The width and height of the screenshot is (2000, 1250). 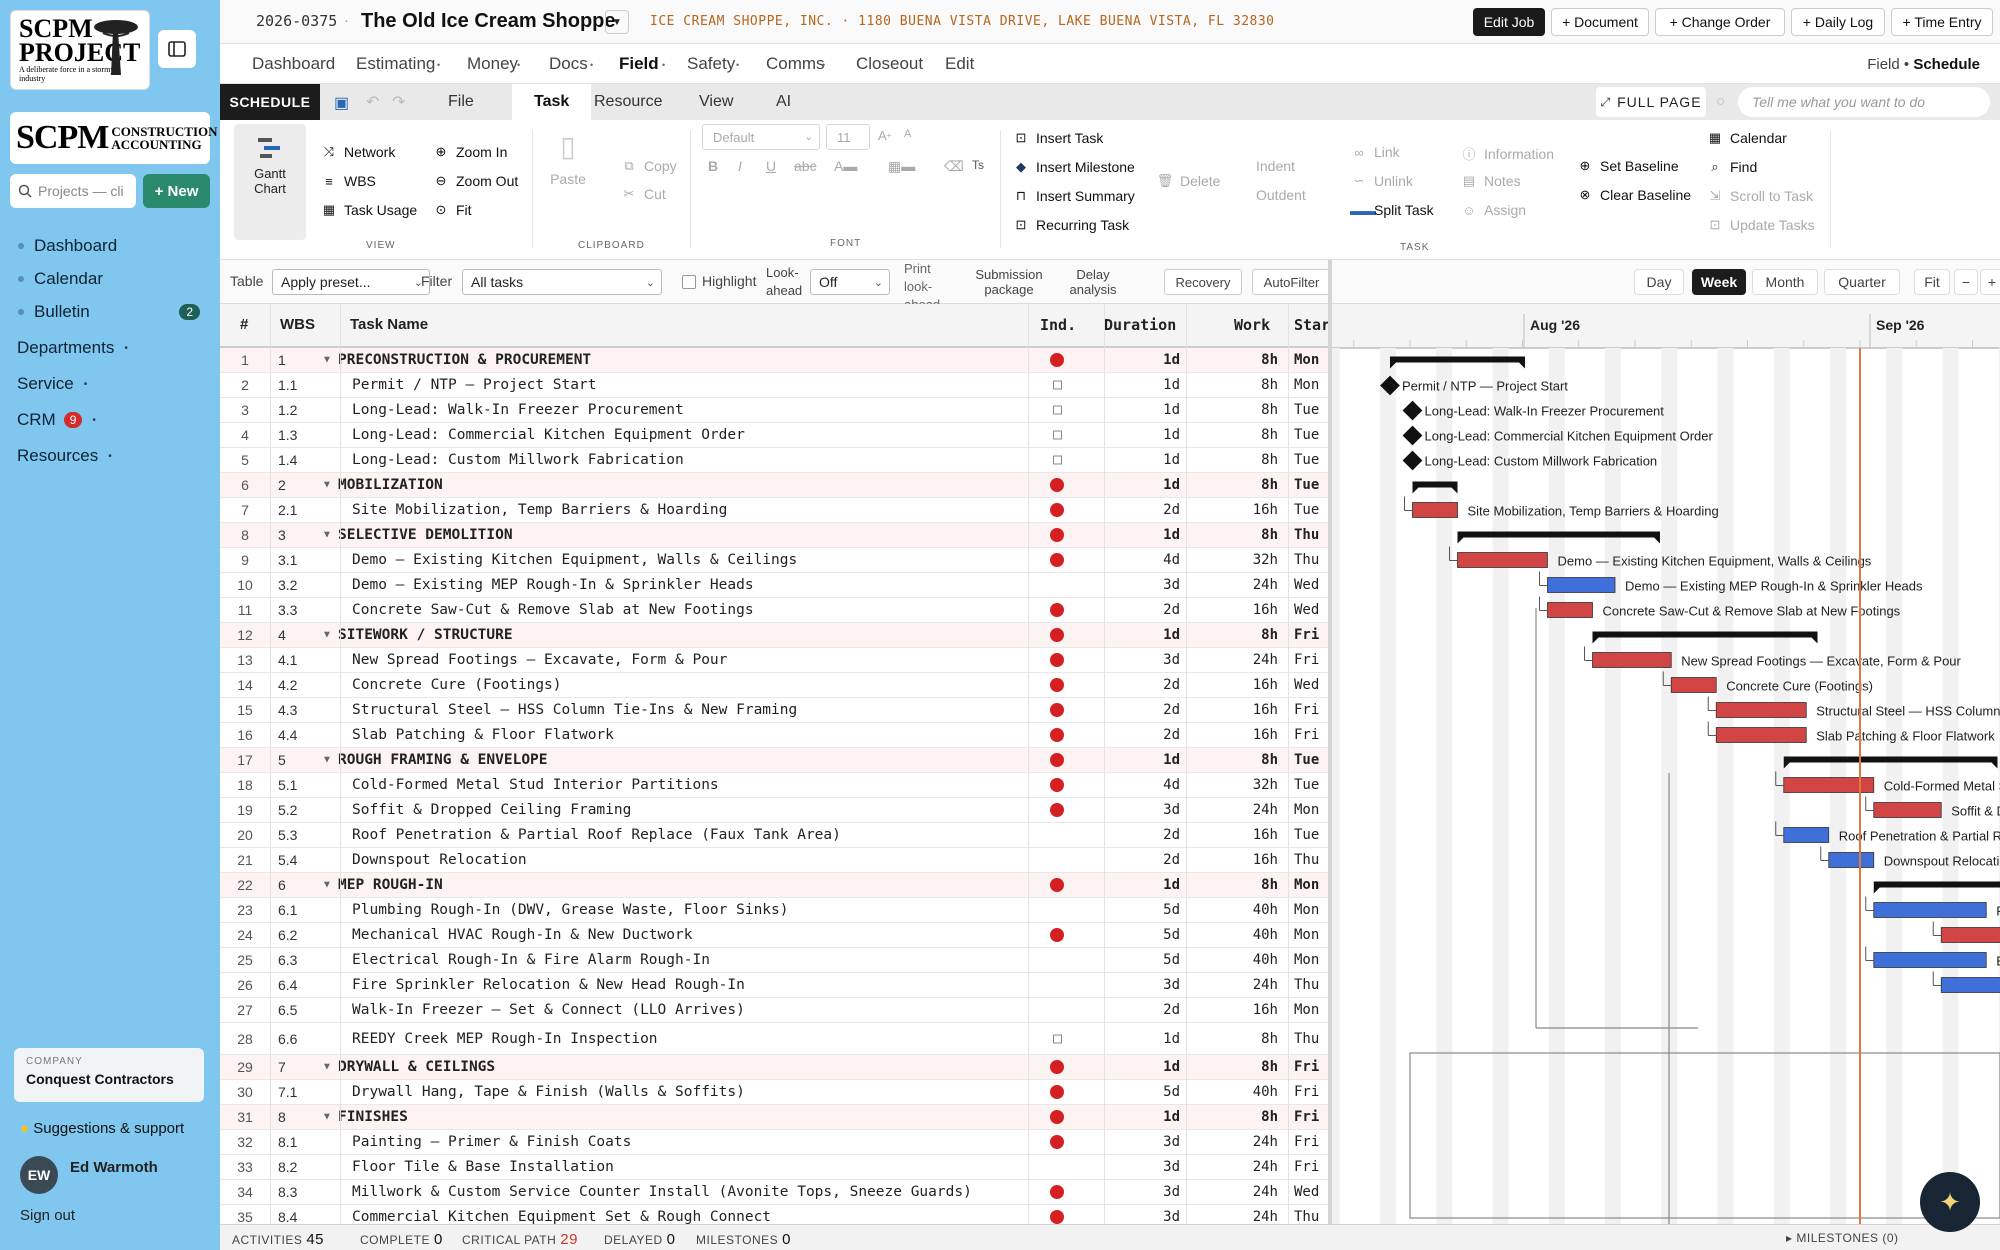 What do you see at coordinates (648, 166) in the screenshot?
I see `copy-button: ⧉ Copy` at bounding box center [648, 166].